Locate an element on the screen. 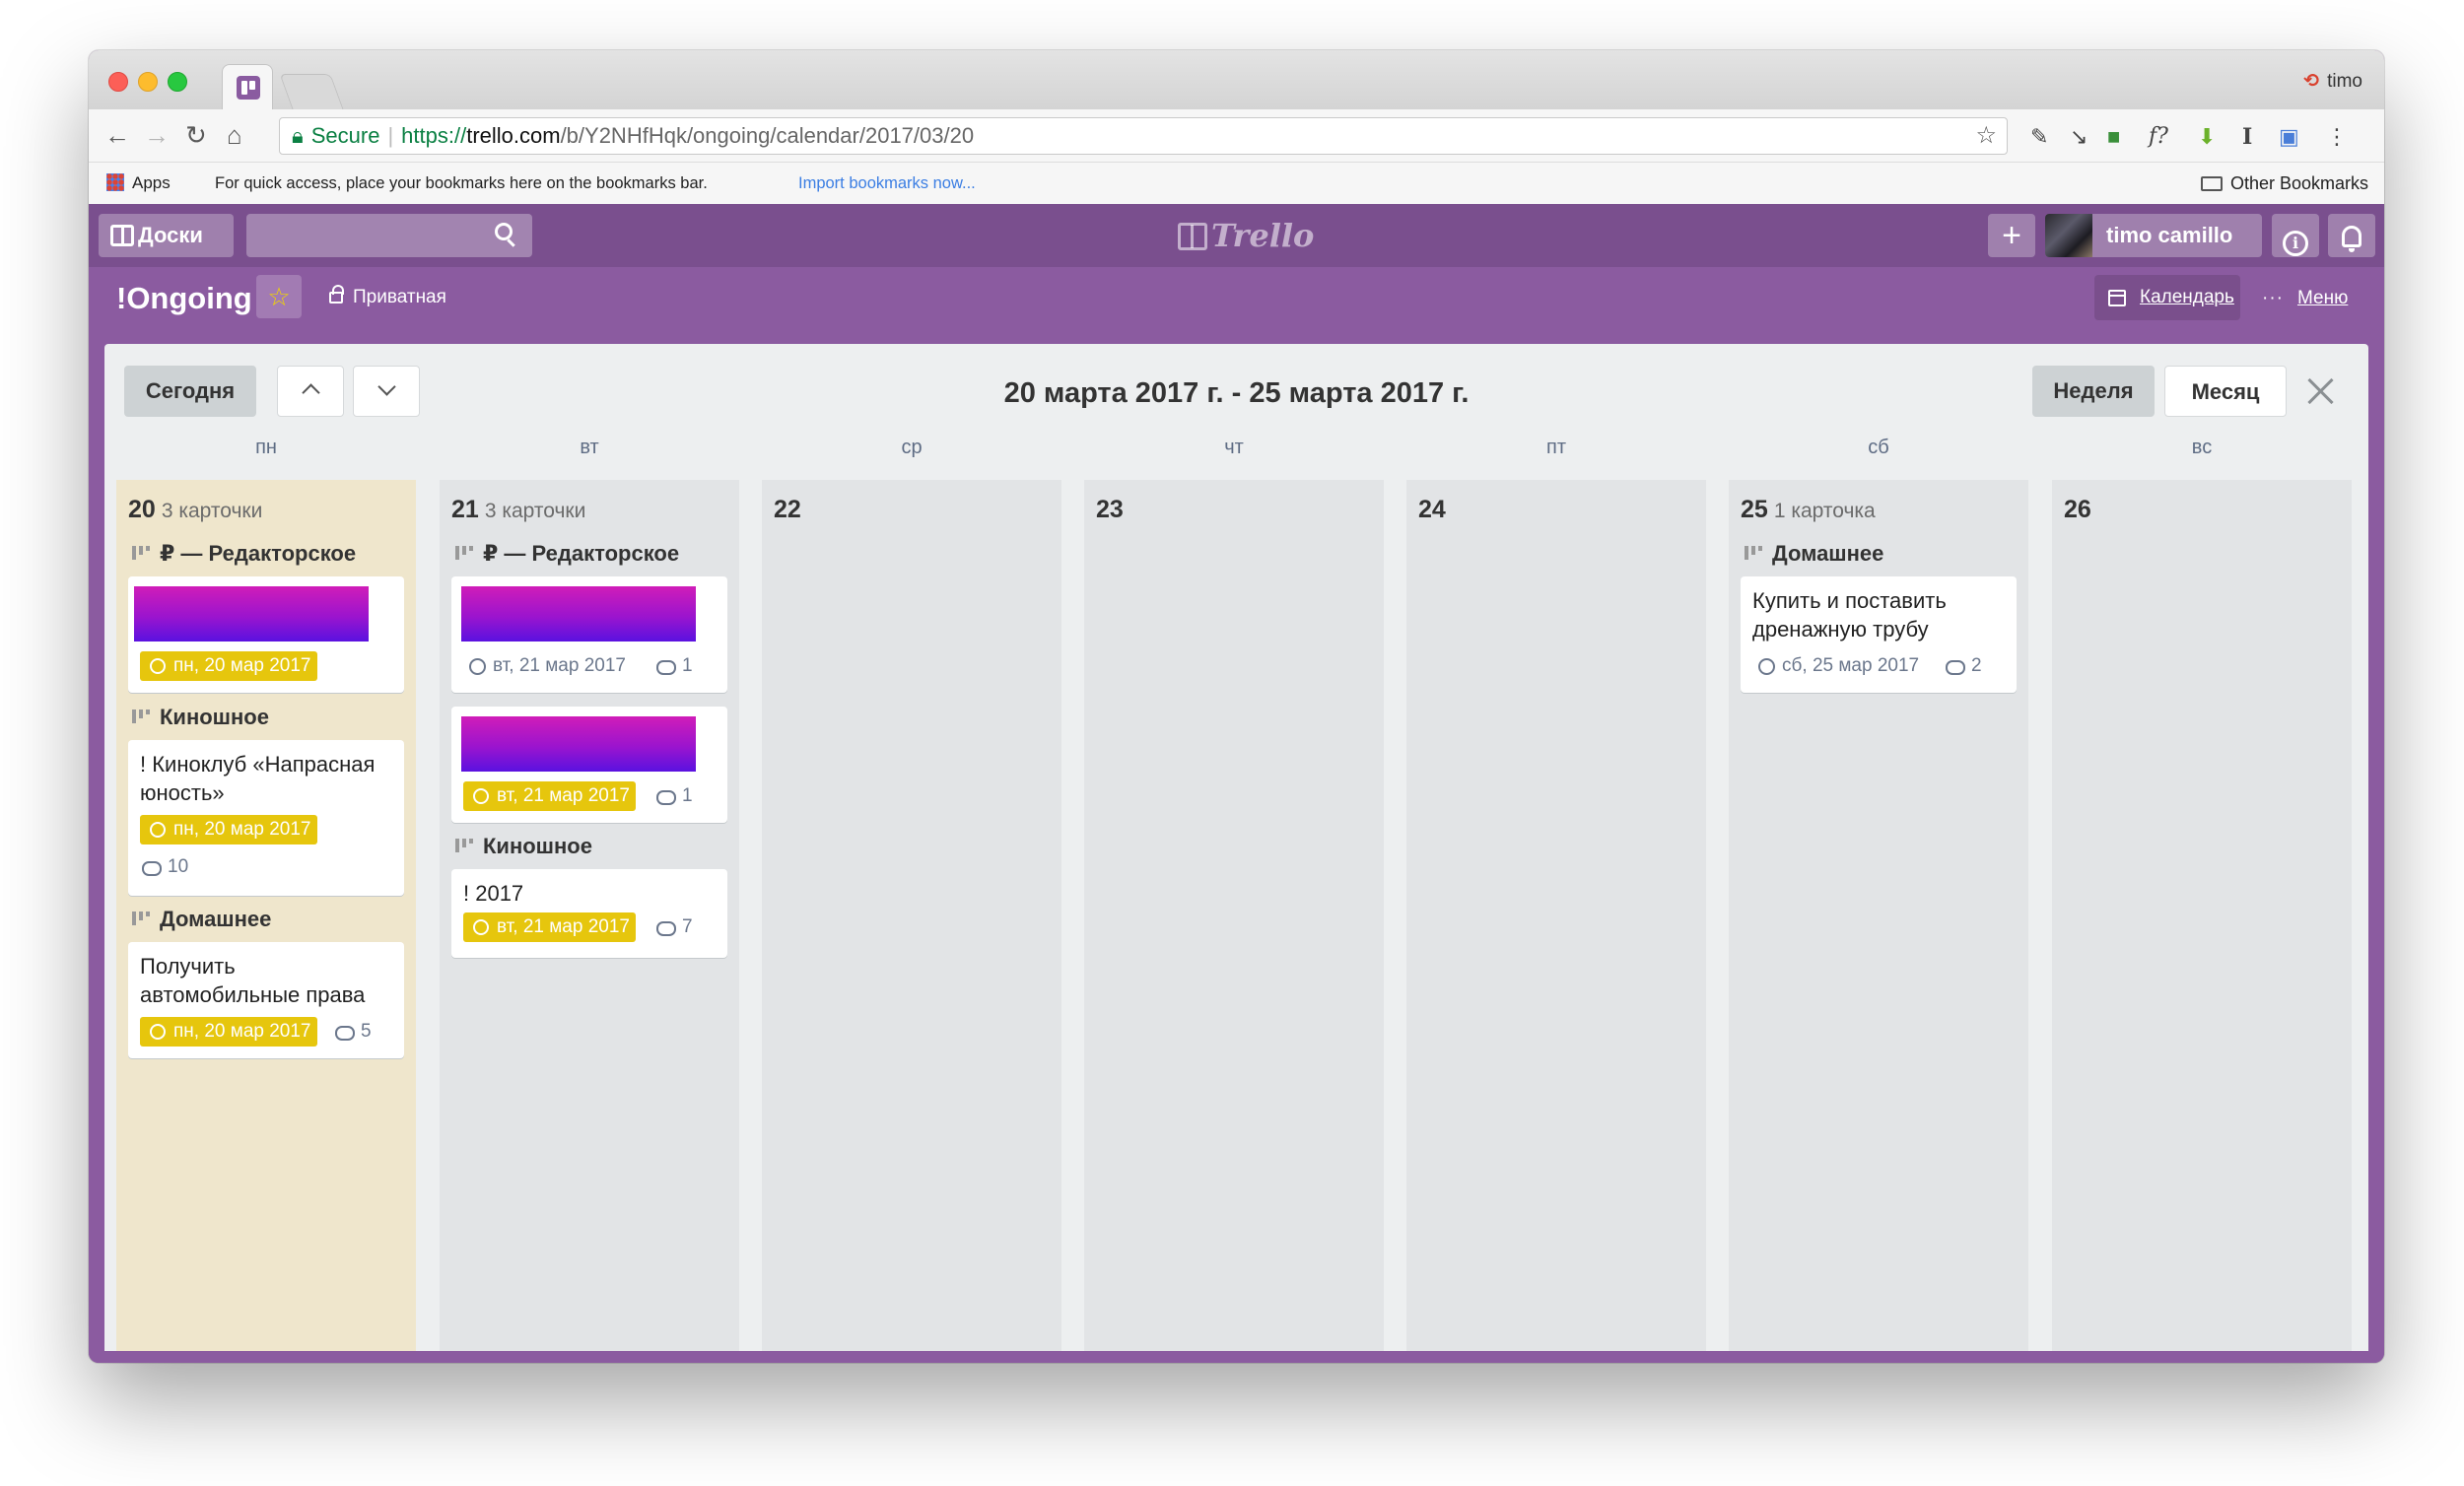  other-bookmarks: Other Bookmarks is located at coordinates (2284, 183).